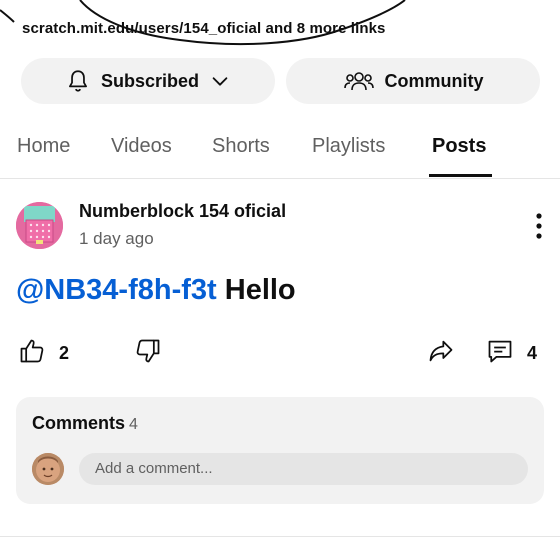 The width and height of the screenshot is (560, 560). I want to click on post-timestamp: 1 day ago, so click(116, 238).